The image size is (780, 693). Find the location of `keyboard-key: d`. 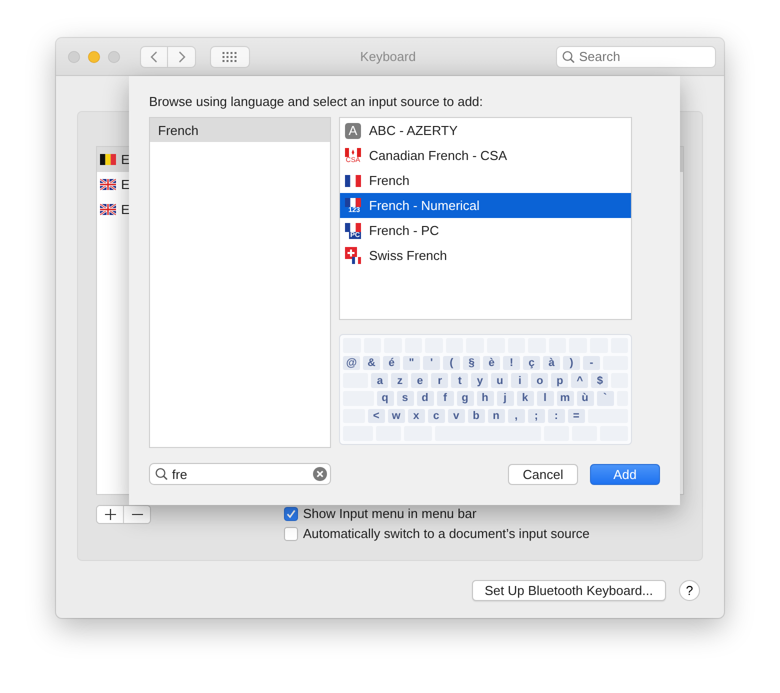

keyboard-key: d is located at coordinates (425, 398).